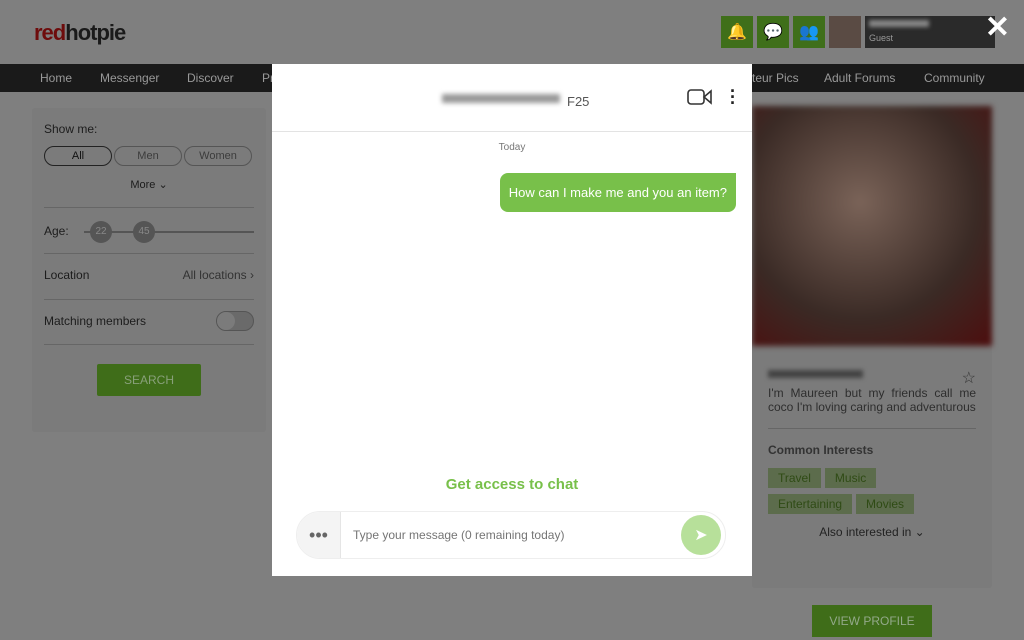 Image resolution: width=1024 pixels, height=640 pixels. I want to click on message-composer: ••• ➤, so click(511, 535).